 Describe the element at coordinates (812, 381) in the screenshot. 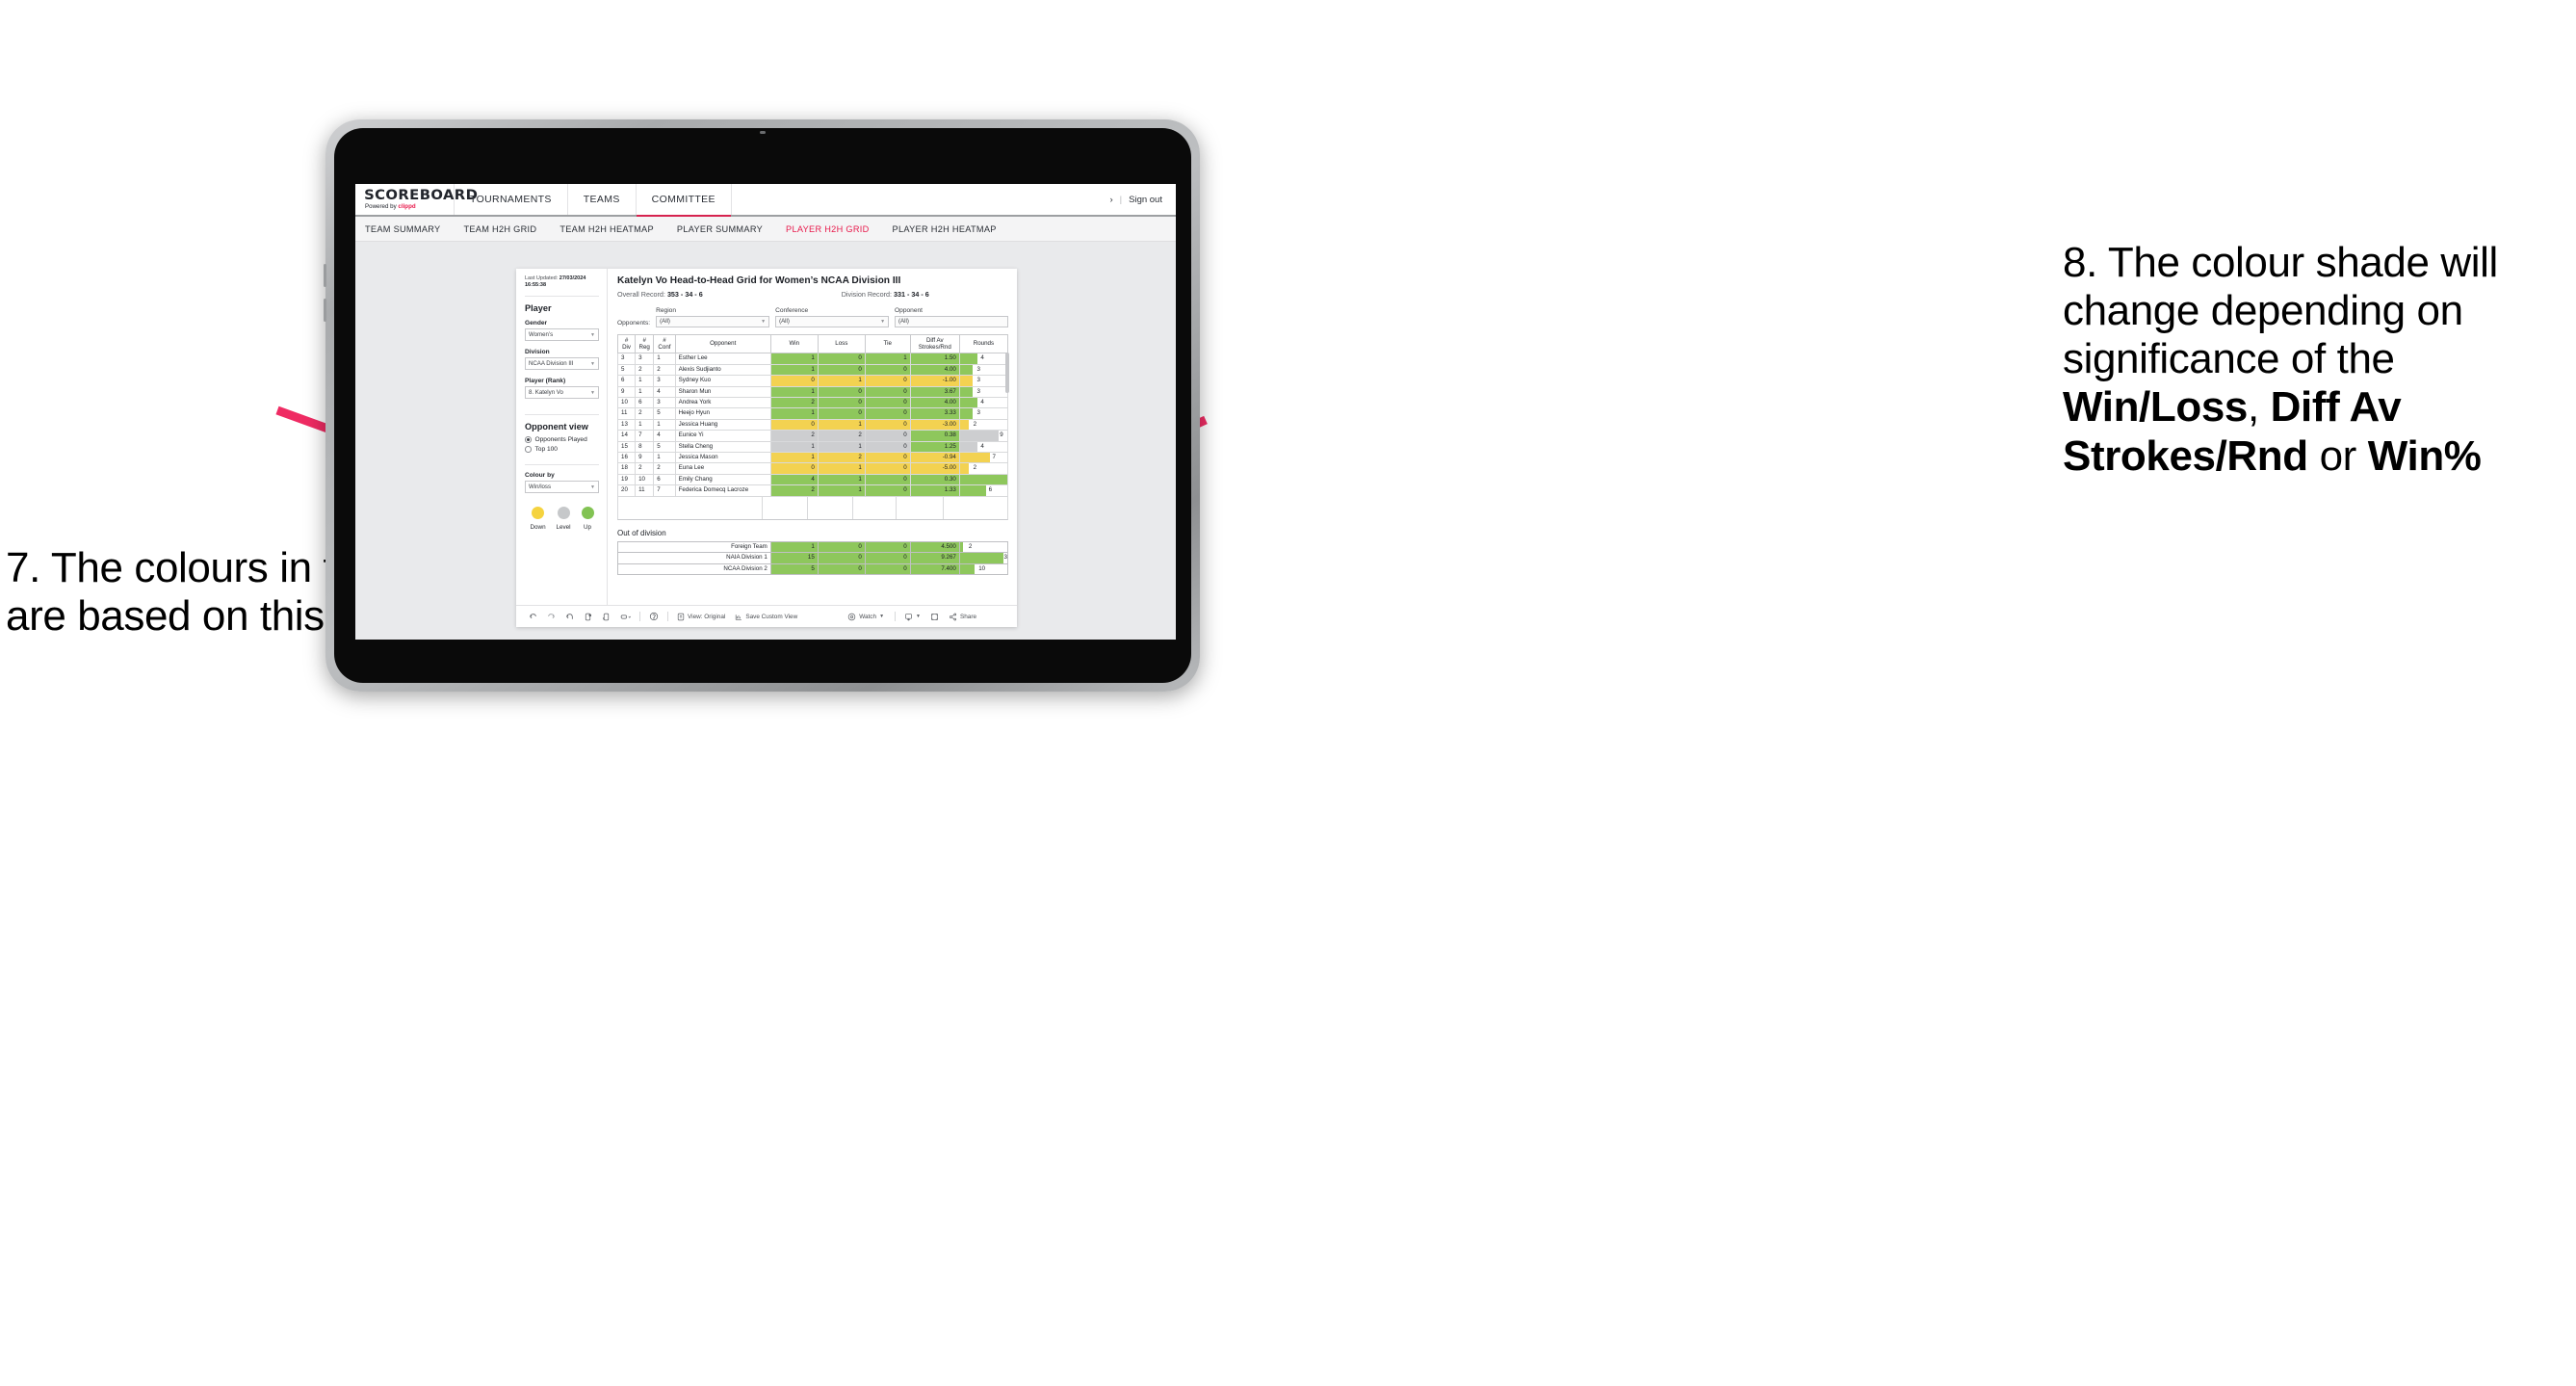

I see `table-row: 6 1 3 Sydney Kuo 0 1 0 -1.00 3` at that location.